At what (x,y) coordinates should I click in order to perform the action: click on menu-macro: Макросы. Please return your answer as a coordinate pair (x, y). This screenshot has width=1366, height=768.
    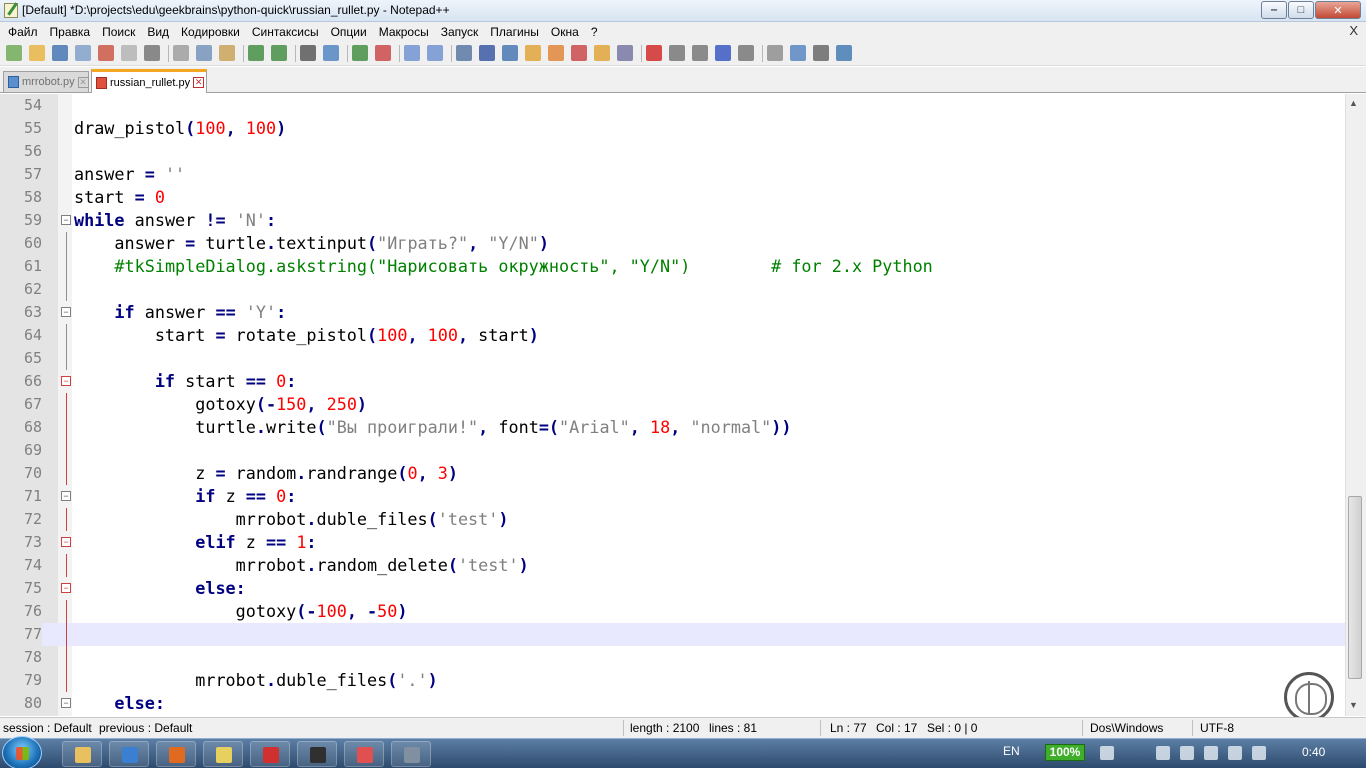
    Looking at the image, I should click on (404, 32).